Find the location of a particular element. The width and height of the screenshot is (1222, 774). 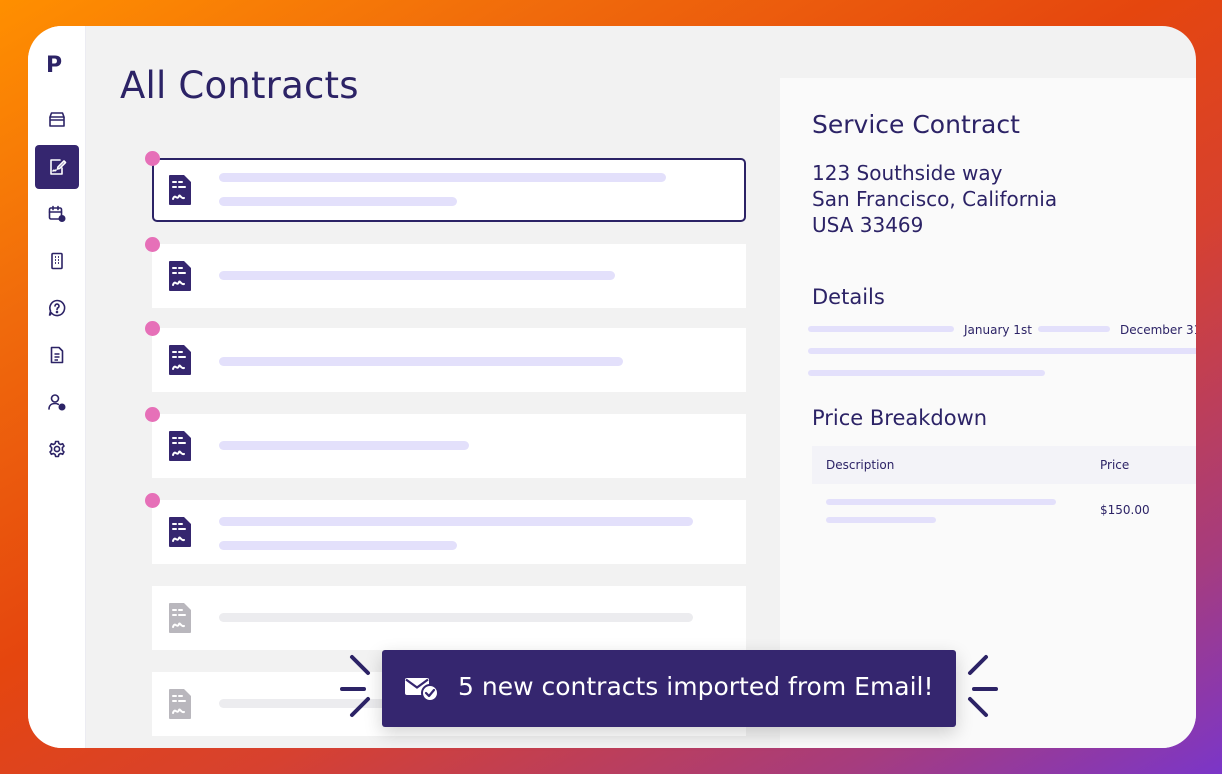

page-title: All Contracts is located at coordinates (239, 85).